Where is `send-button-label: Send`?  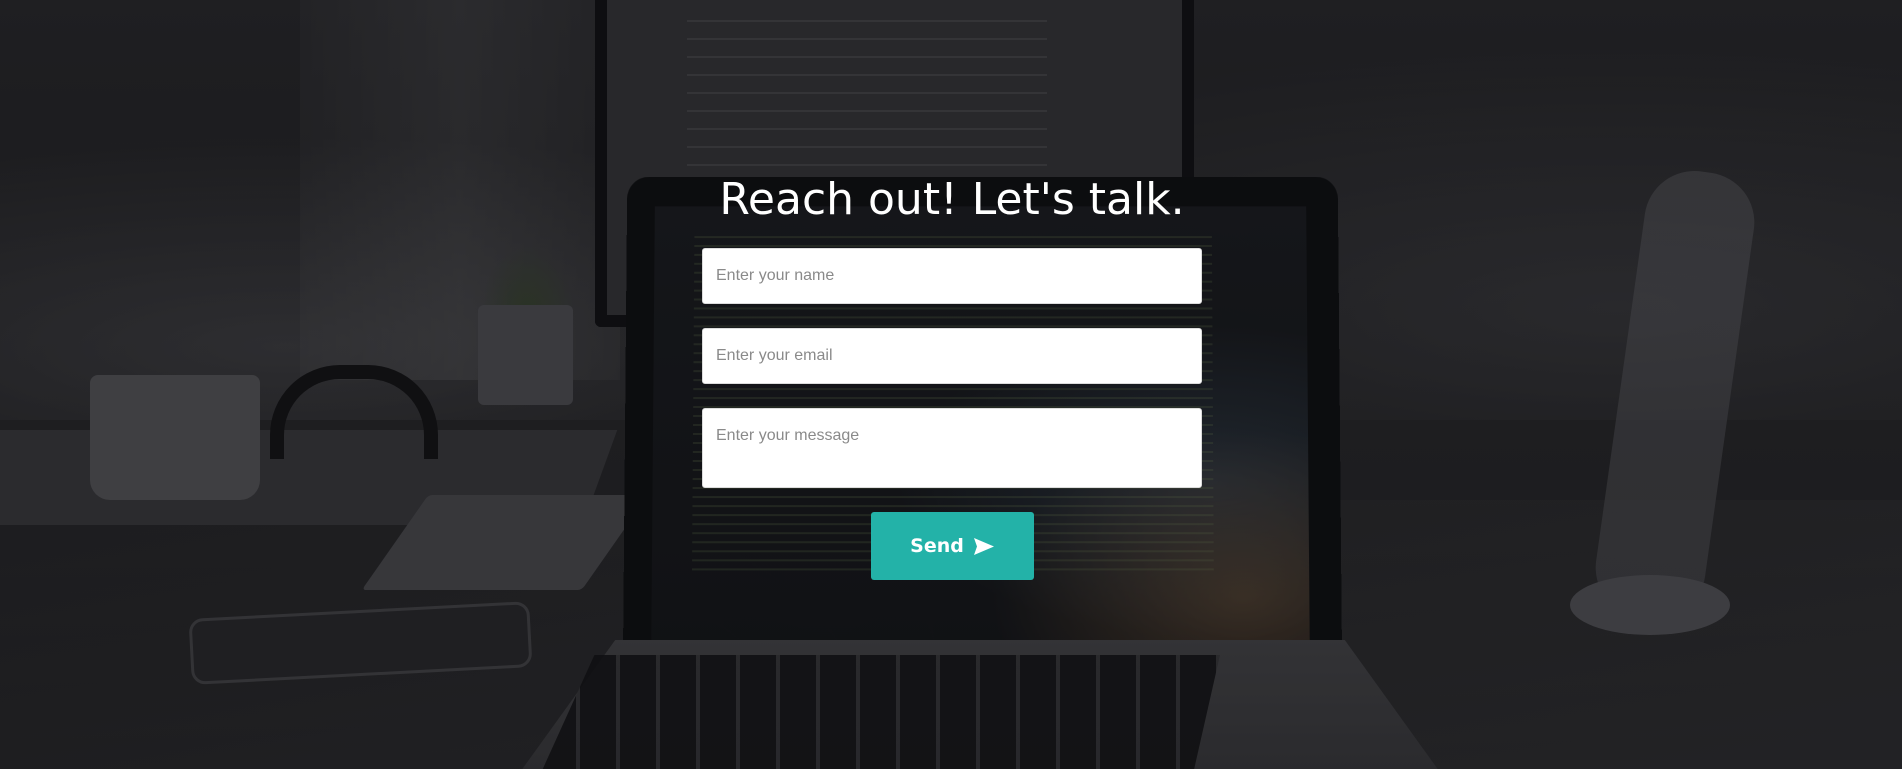
send-button-label: Send is located at coordinates (937, 546).